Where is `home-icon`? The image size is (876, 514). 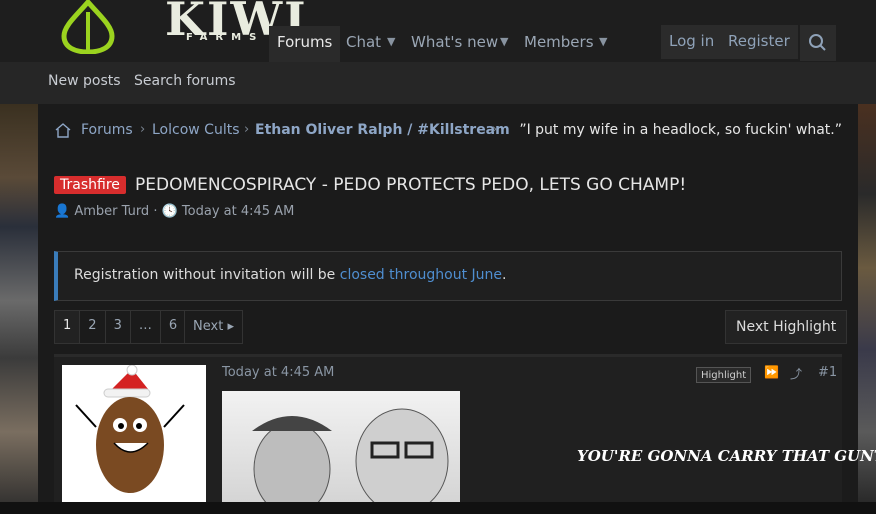 home-icon is located at coordinates (63, 130).